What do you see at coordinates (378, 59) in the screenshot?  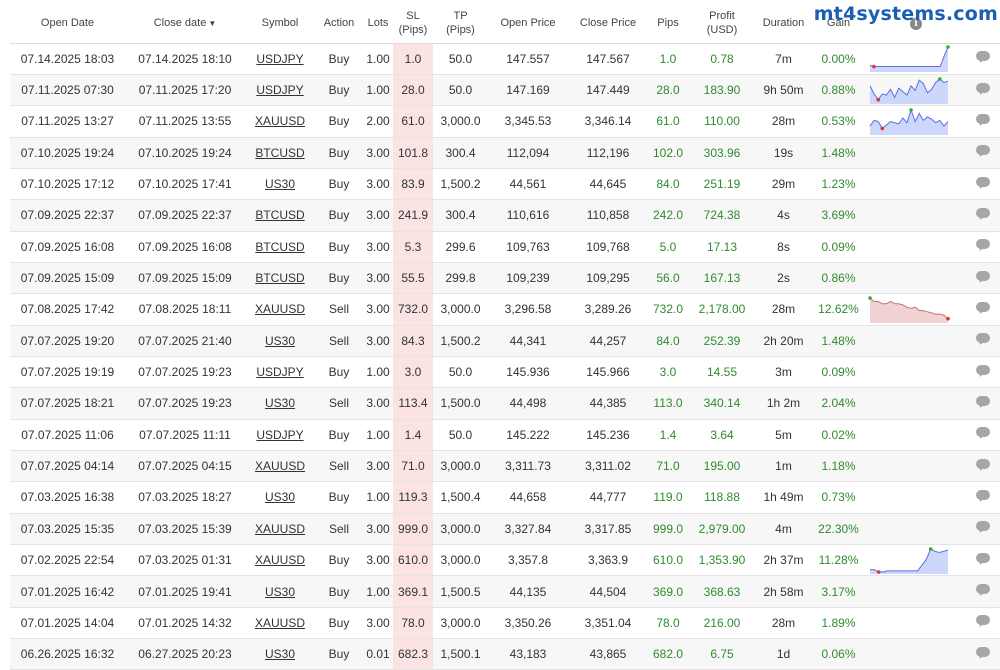 I see `lots-cell: 1.00` at bounding box center [378, 59].